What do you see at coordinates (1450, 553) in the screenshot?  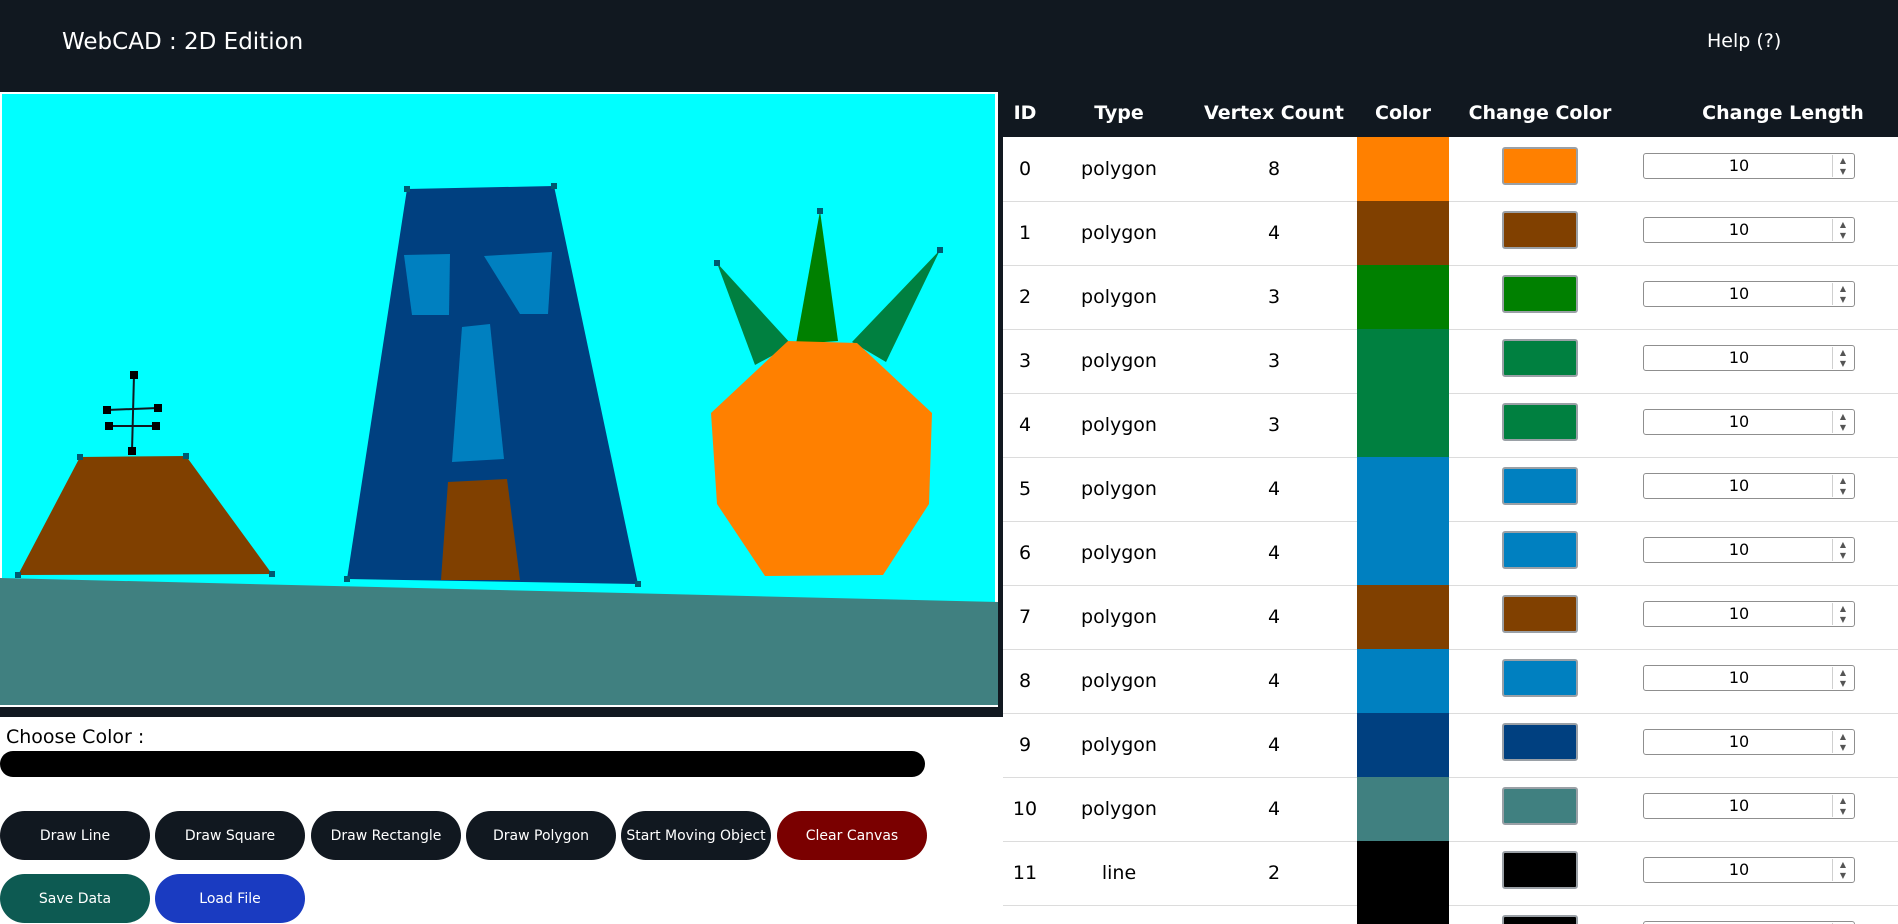 I see `table-row: 6 polygon 4 10 ▲ ▼` at bounding box center [1450, 553].